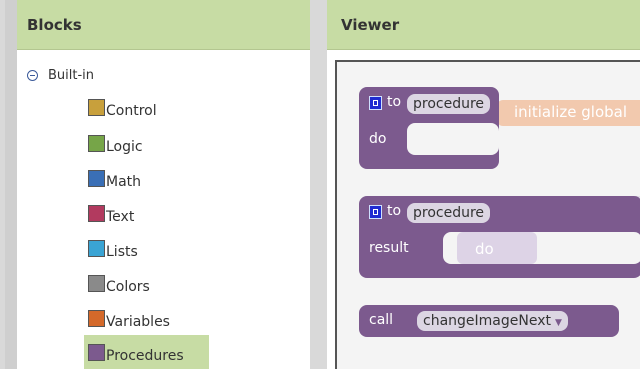 The height and width of the screenshot is (369, 640). What do you see at coordinates (146, 143) in the screenshot?
I see `category-logic: Logic` at bounding box center [146, 143].